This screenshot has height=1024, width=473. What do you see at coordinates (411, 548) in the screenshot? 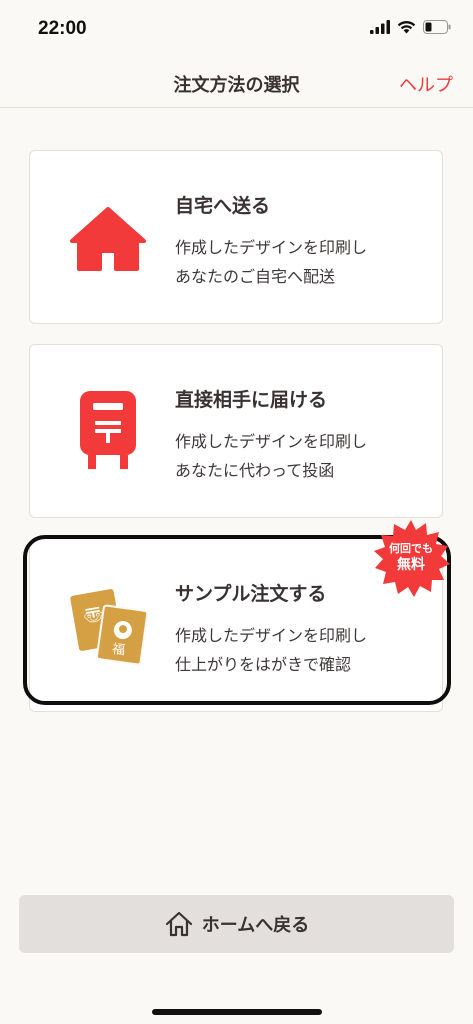
I see `free-badge-line1: 何回でも` at bounding box center [411, 548].